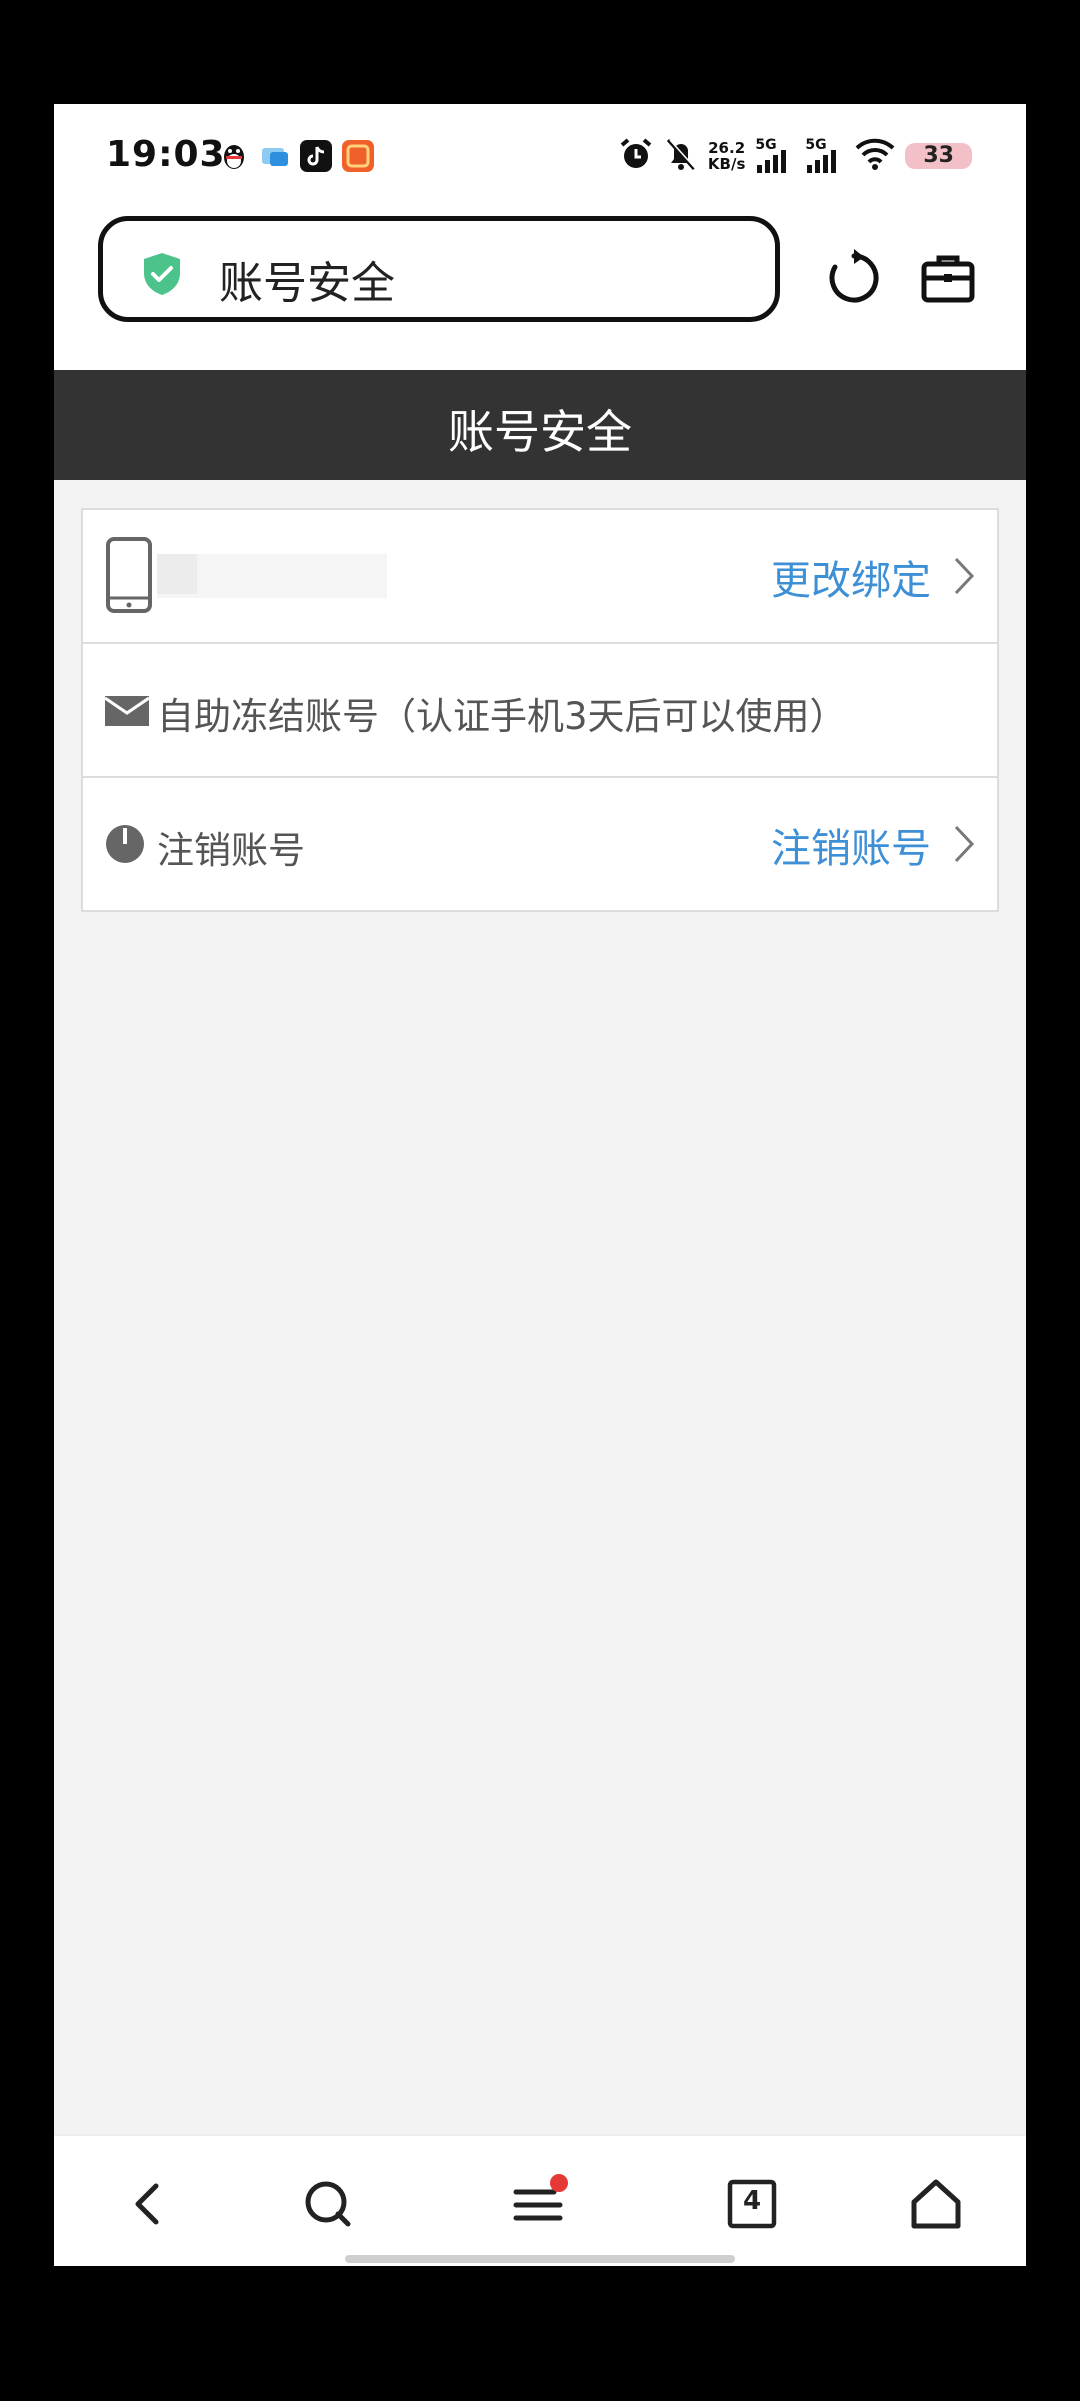 Image resolution: width=1080 pixels, height=2401 pixels. Describe the element at coordinates (234, 156) in the screenshot. I see `qq-icon` at that location.